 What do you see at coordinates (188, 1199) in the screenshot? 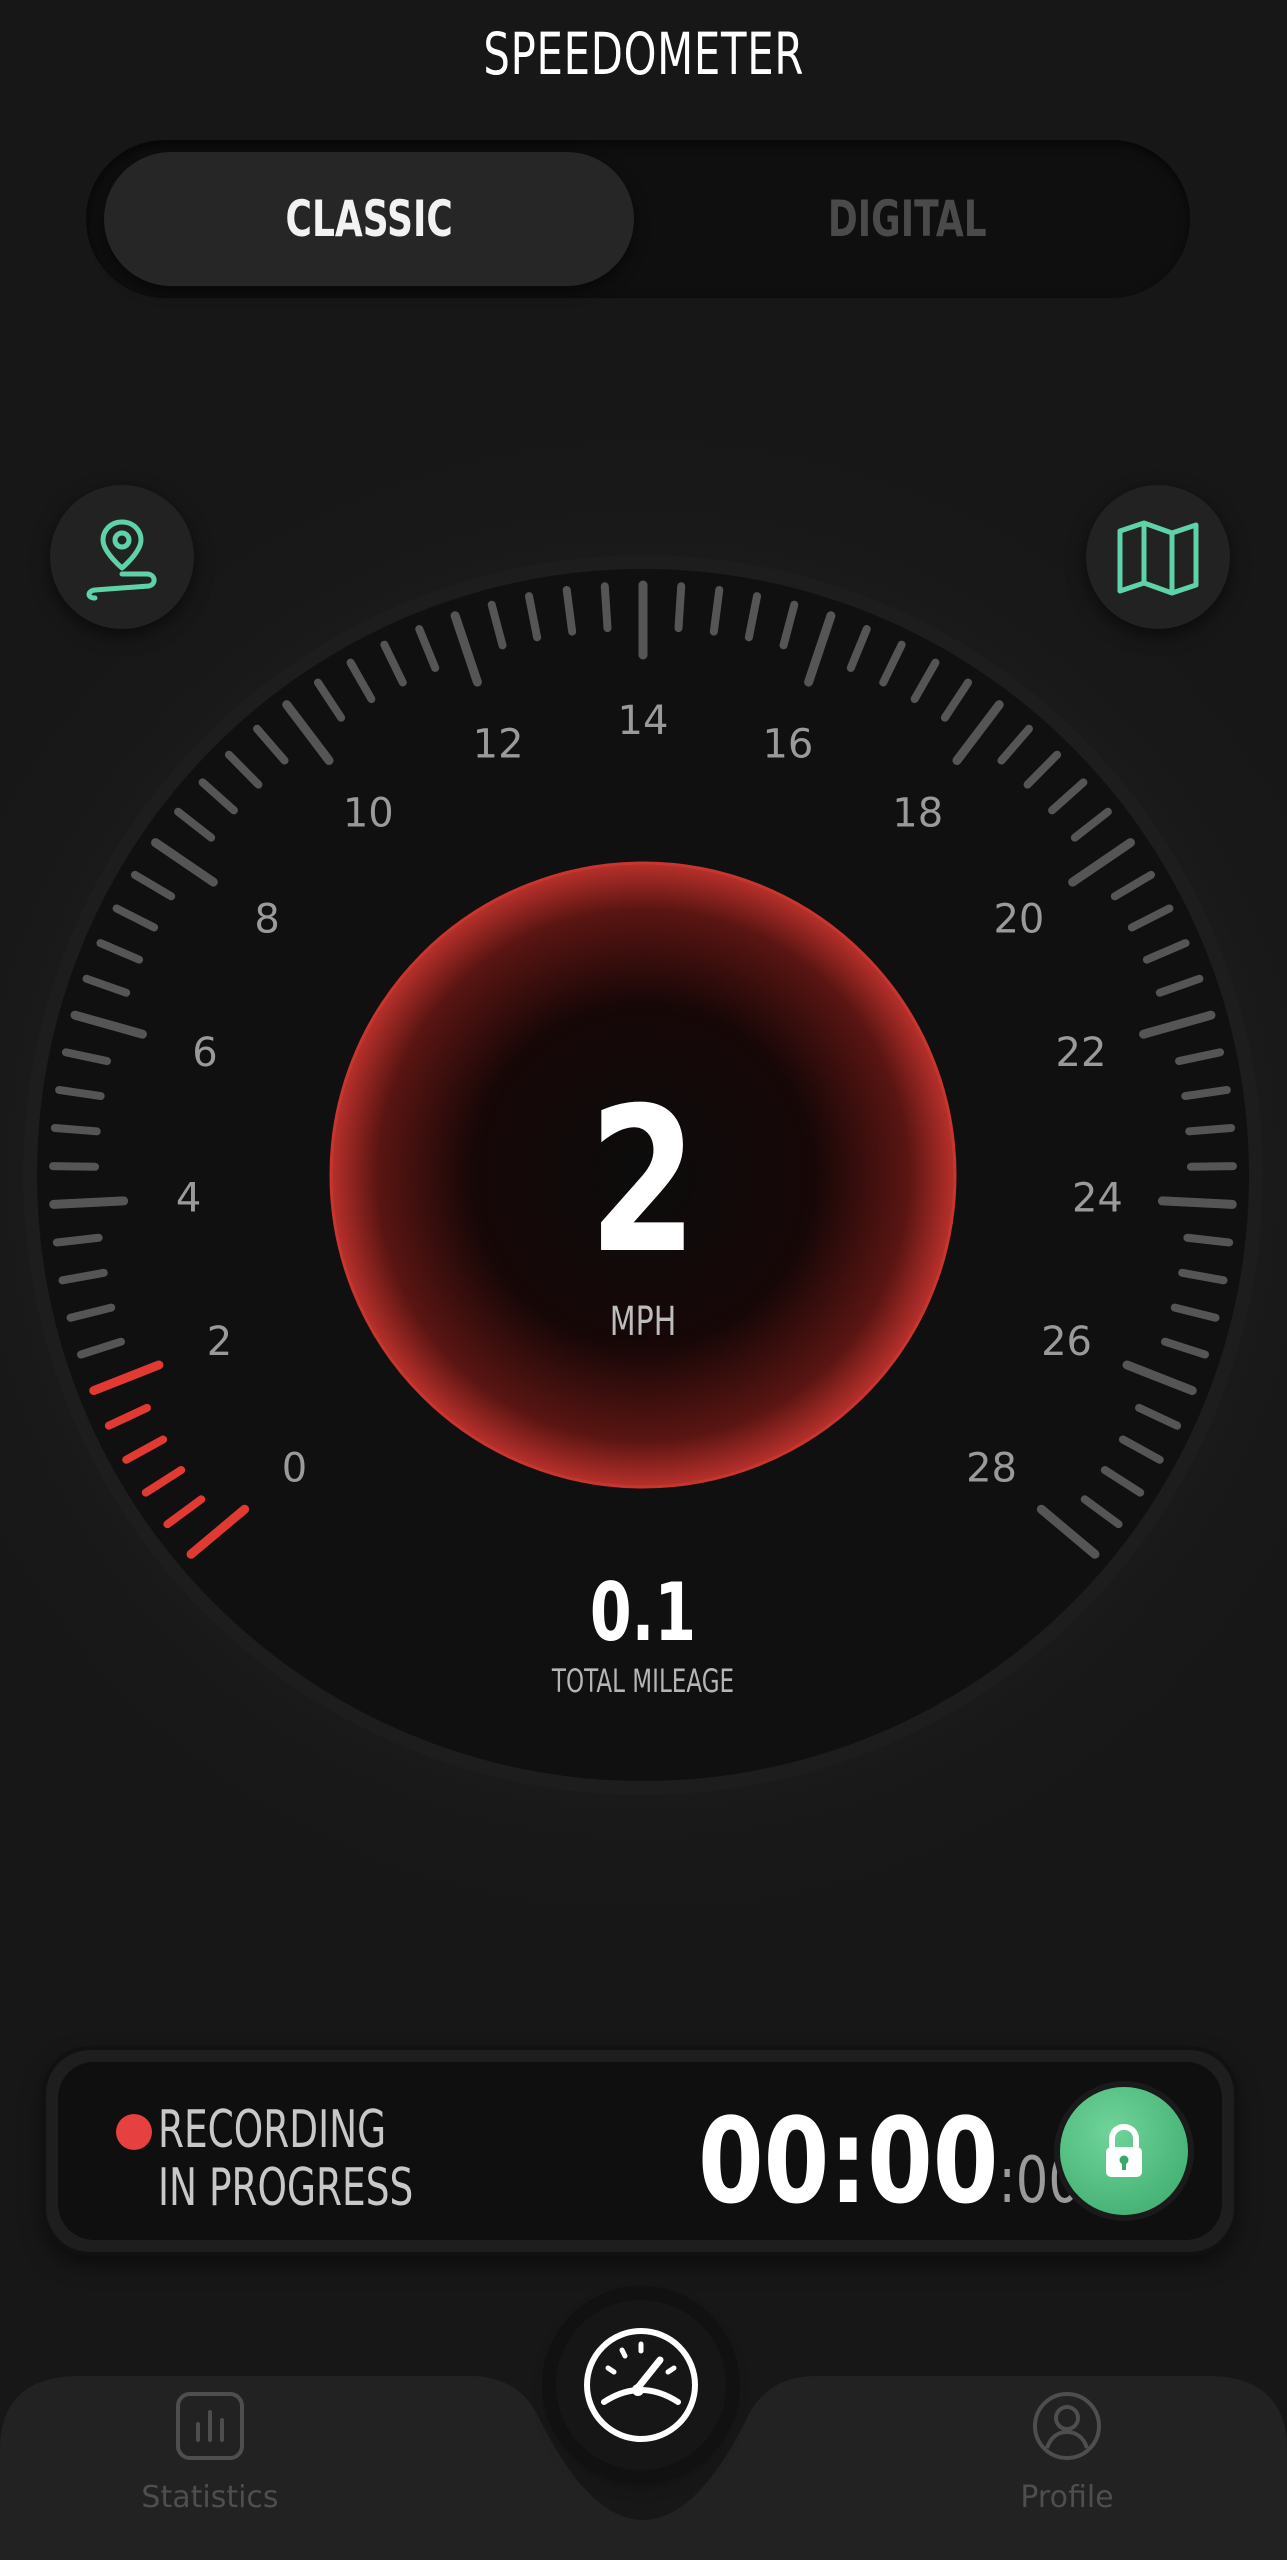
I see `gauge-tick-label: 4` at bounding box center [188, 1199].